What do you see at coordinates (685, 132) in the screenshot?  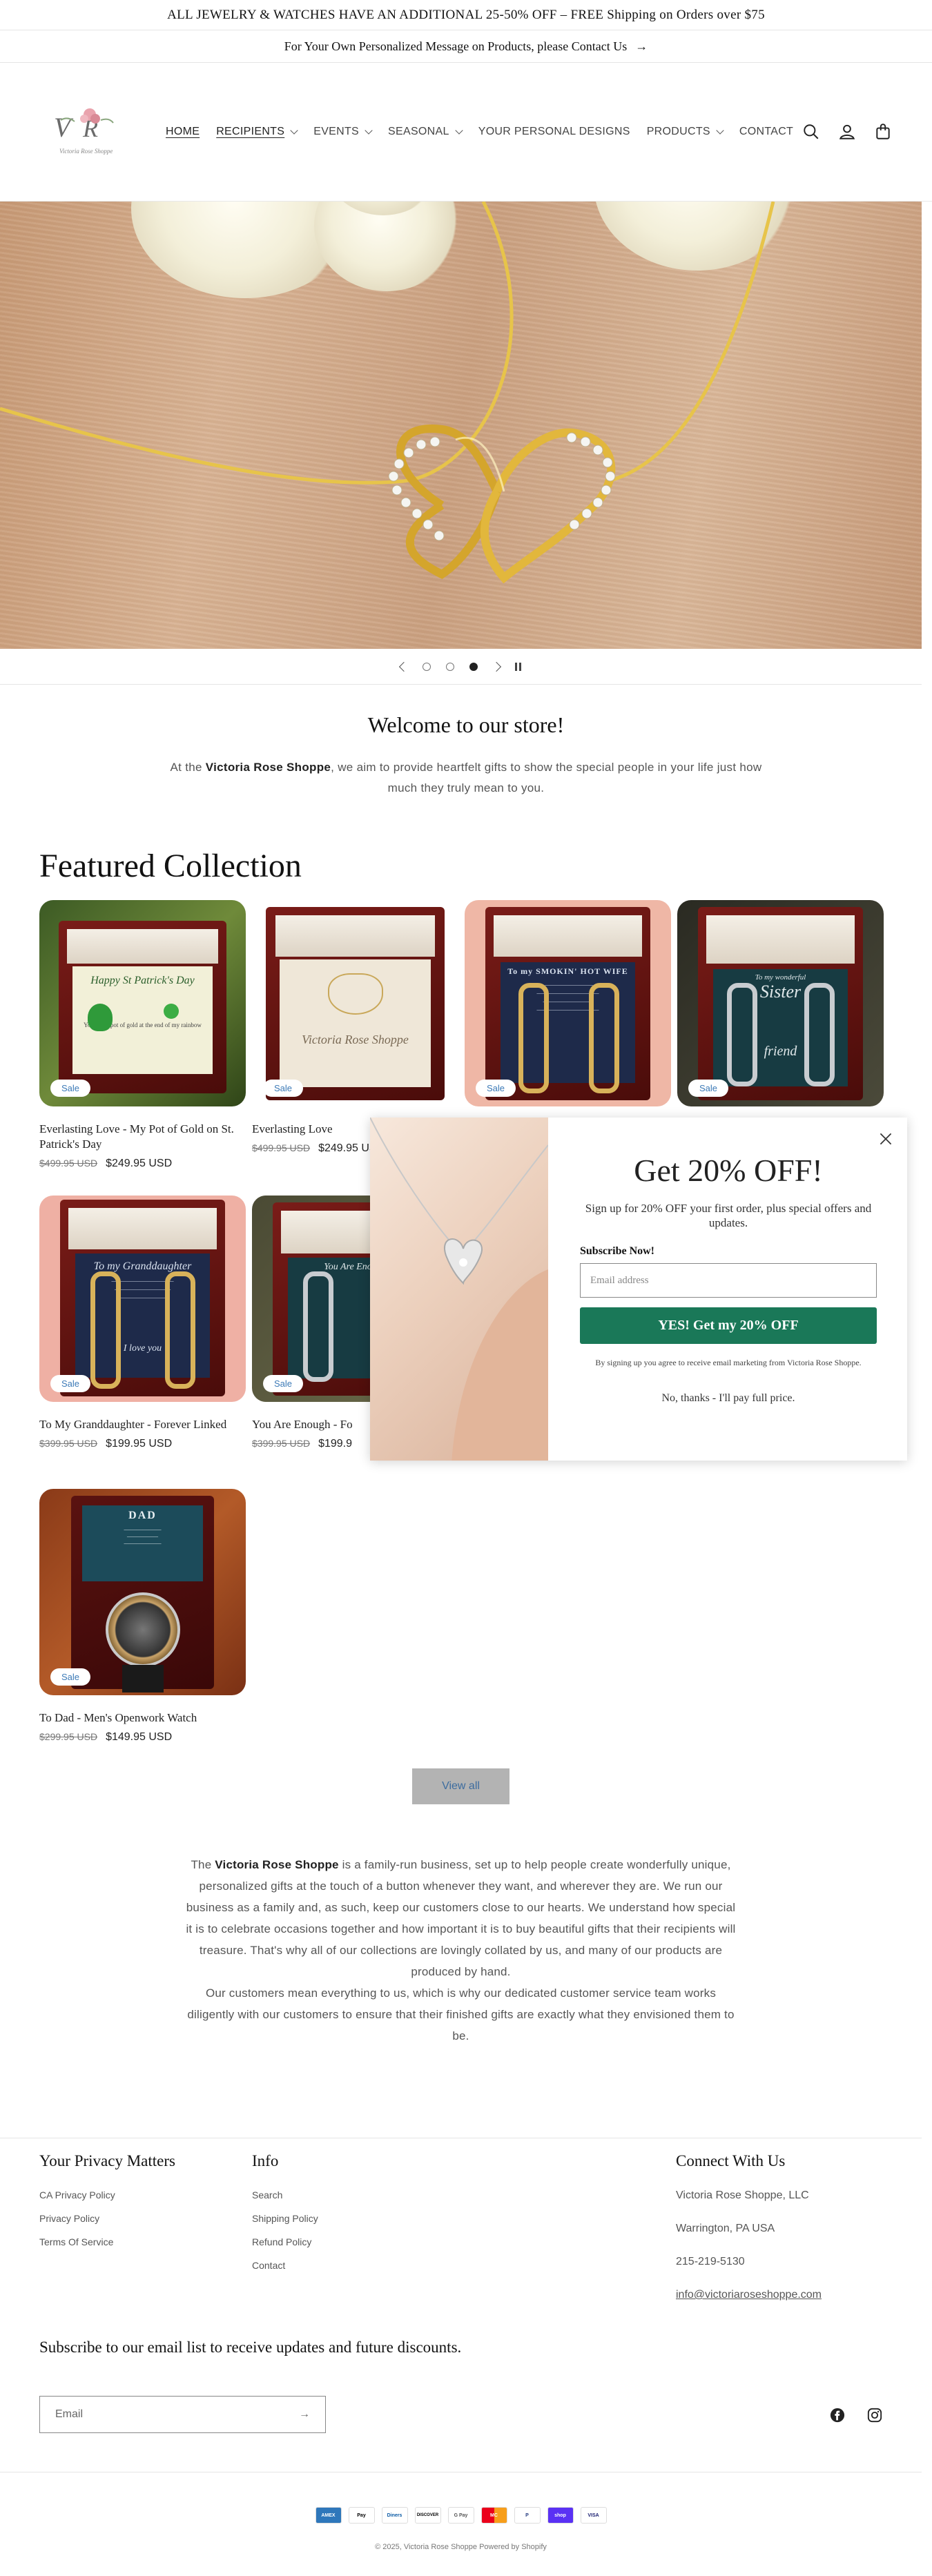 I see `nav-products: PRODUCTS` at bounding box center [685, 132].